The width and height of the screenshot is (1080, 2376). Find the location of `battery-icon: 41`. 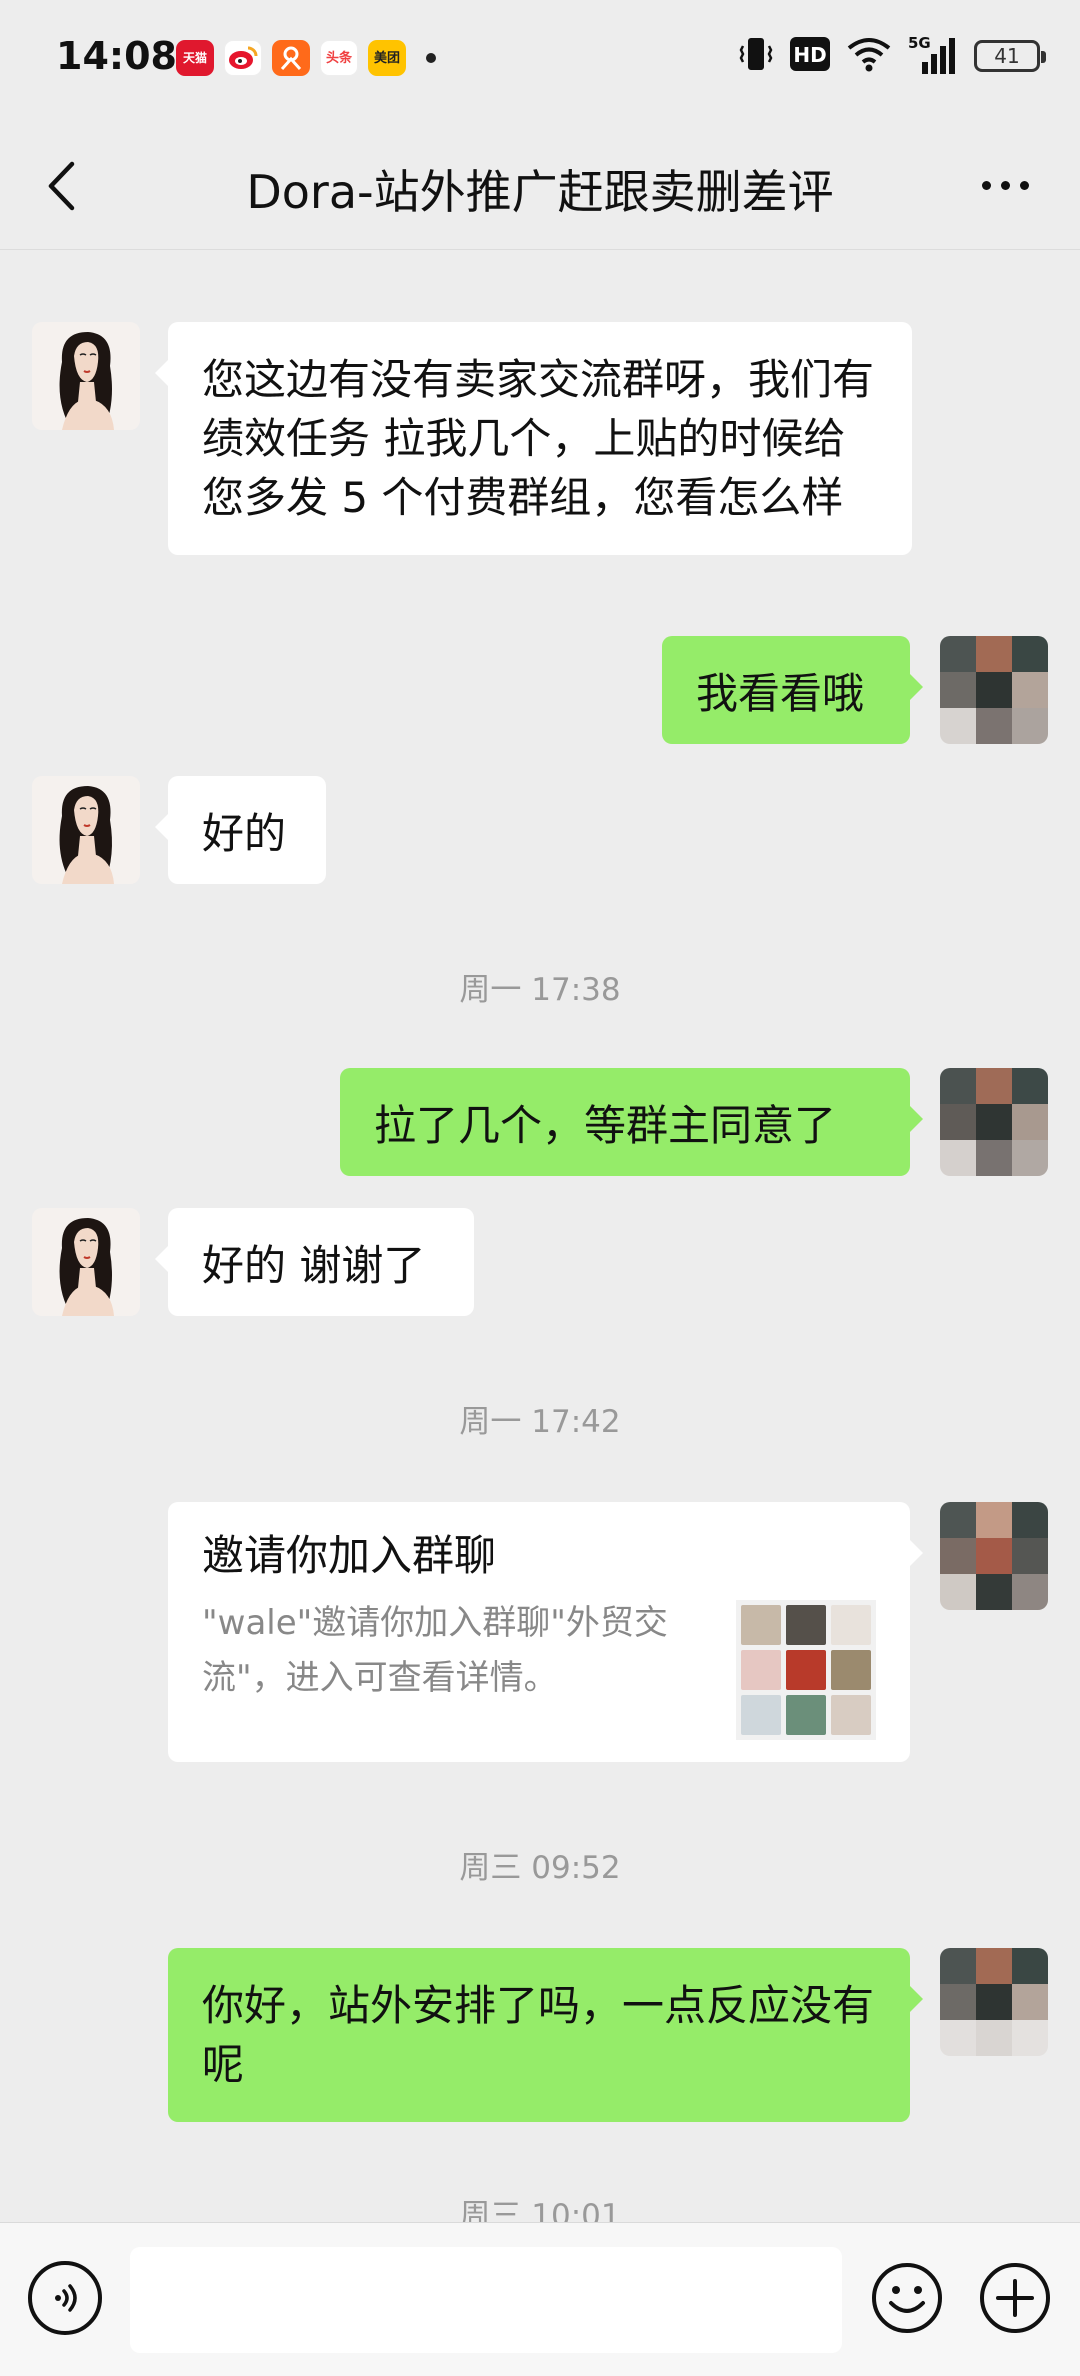

battery-icon: 41 is located at coordinates (1010, 56).